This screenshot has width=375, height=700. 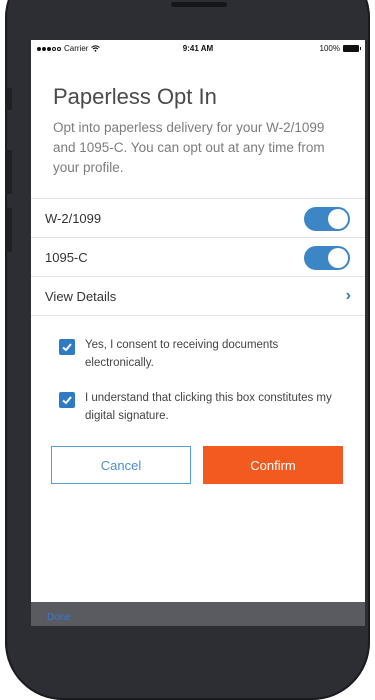 What do you see at coordinates (348, 295) in the screenshot?
I see `chevron-right-icon: ›` at bounding box center [348, 295].